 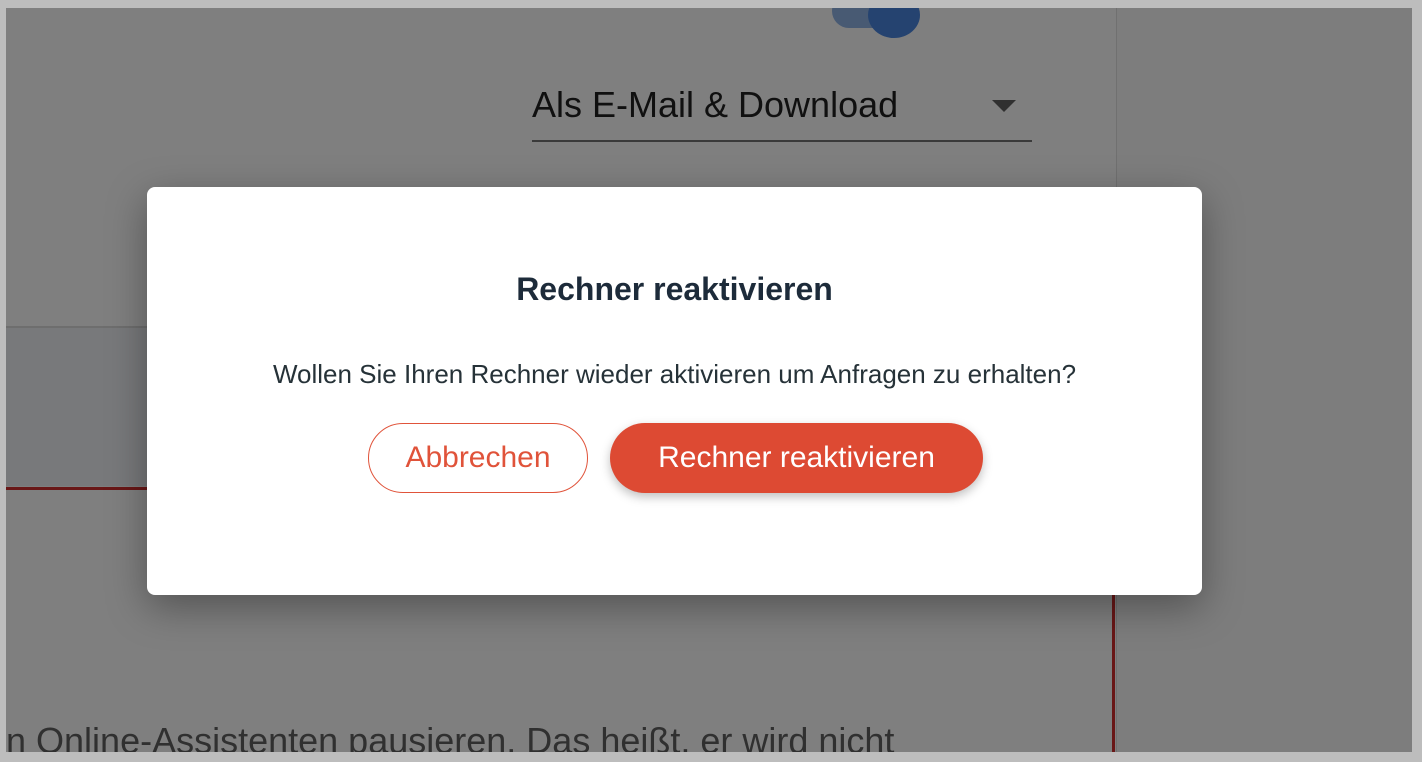 What do you see at coordinates (674, 289) in the screenshot?
I see `dialog-title: Rechner reaktivieren` at bounding box center [674, 289].